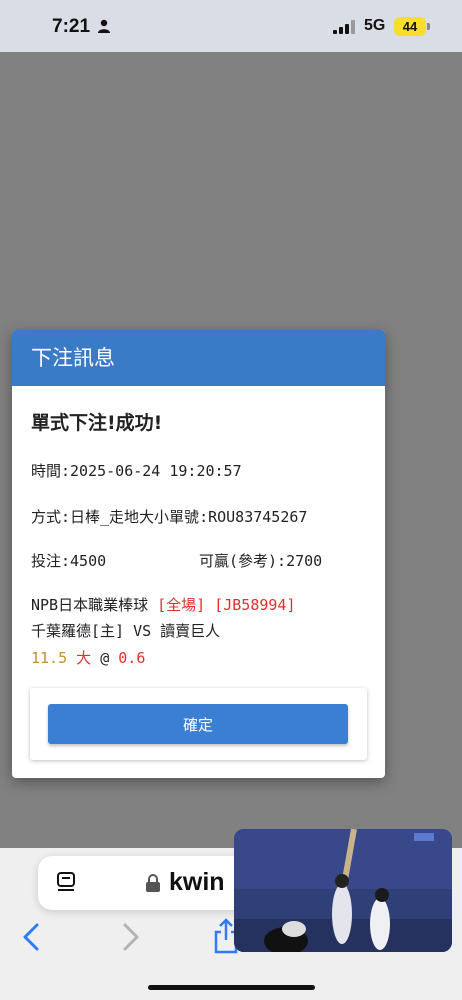 The height and width of the screenshot is (1000, 462). What do you see at coordinates (126, 631) in the screenshot?
I see `matchup: 千葉羅德[主] VS 讀賣巨人` at bounding box center [126, 631].